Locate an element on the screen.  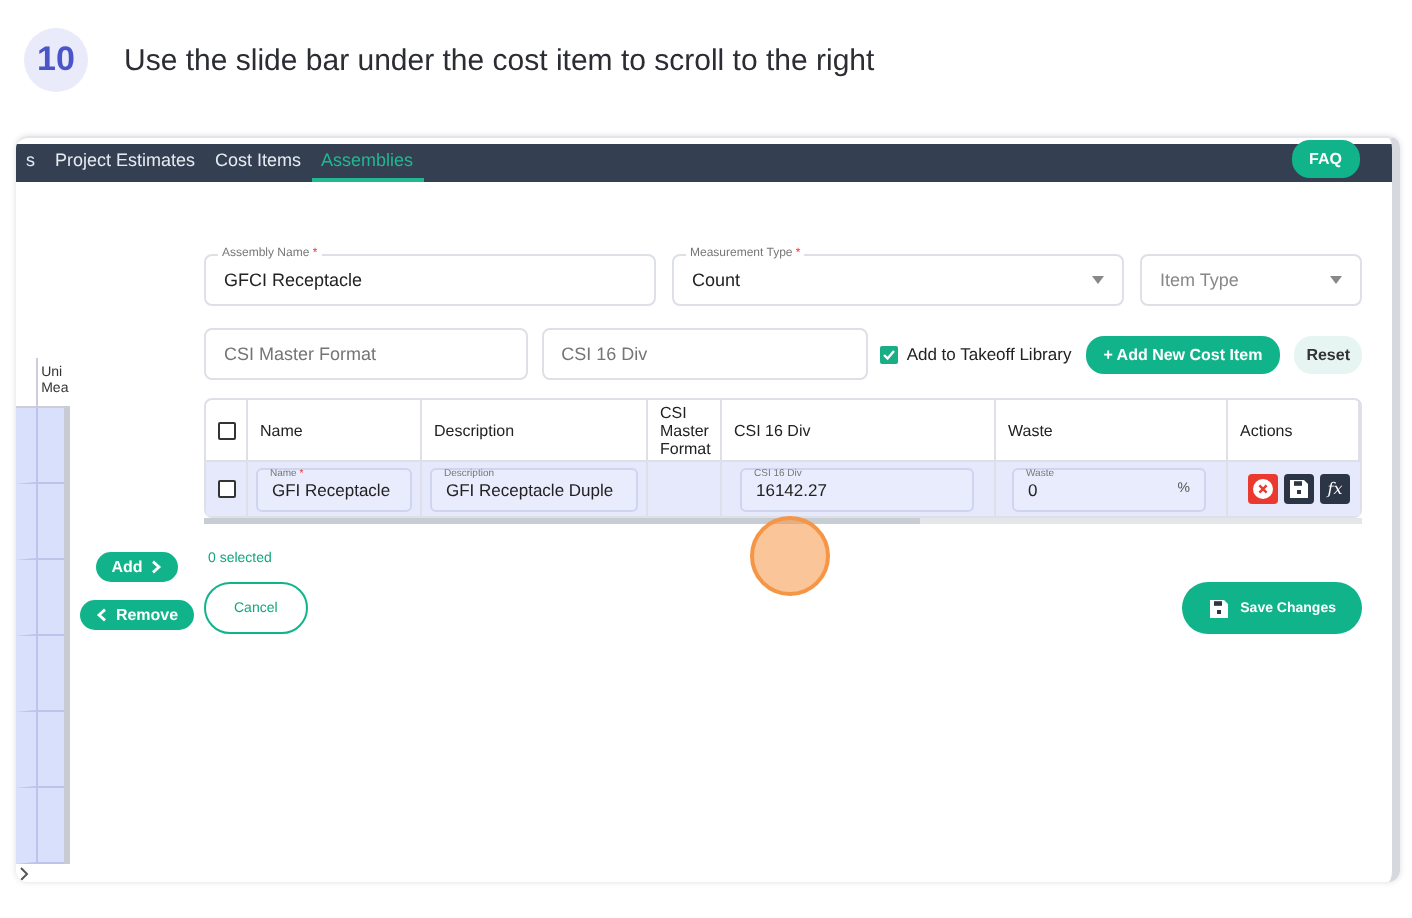
delete-button is located at coordinates (1263, 489).